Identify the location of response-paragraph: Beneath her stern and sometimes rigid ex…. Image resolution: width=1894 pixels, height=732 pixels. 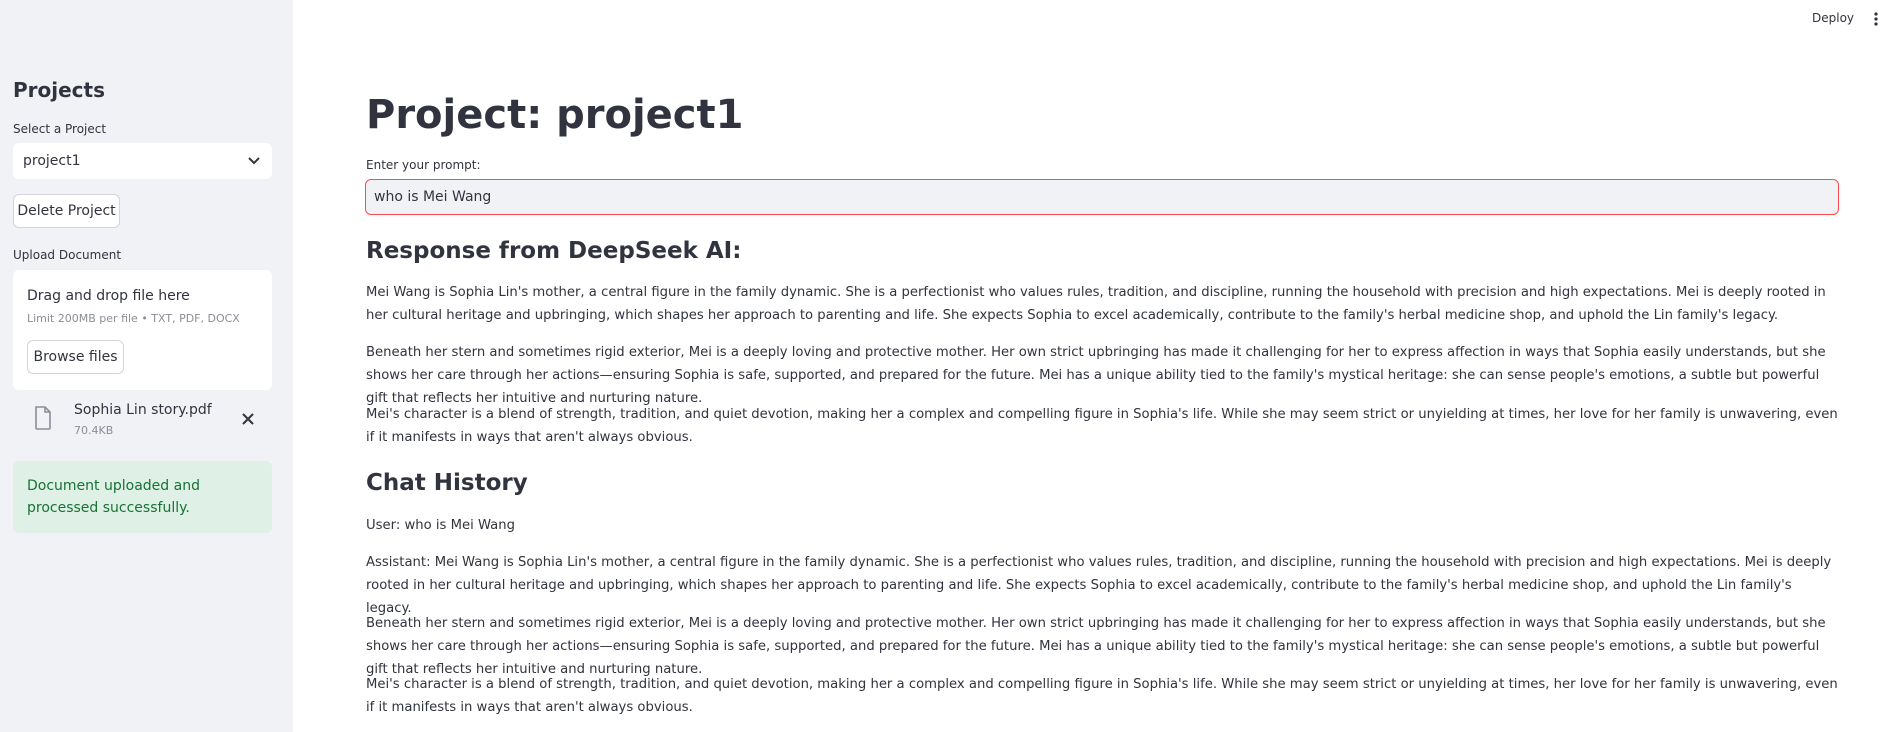
(1096, 375).